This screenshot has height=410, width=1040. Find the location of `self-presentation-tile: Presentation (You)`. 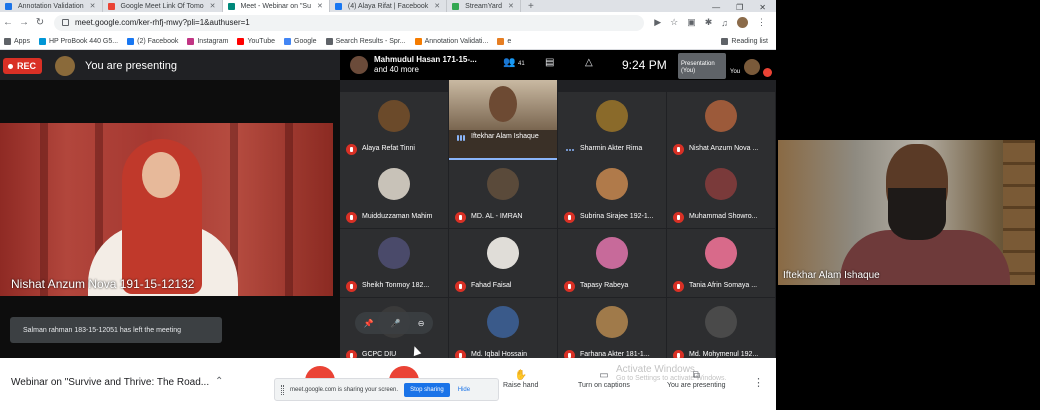

self-presentation-tile: Presentation (You) is located at coordinates (702, 66).